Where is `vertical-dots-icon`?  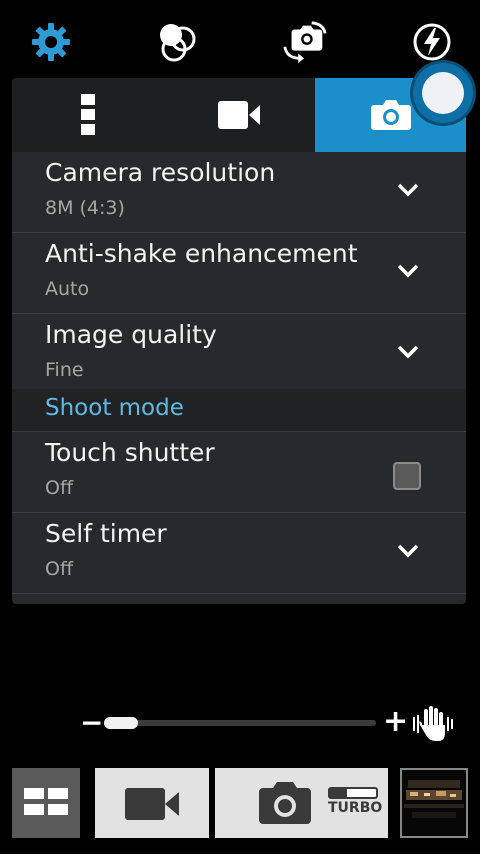
vertical-dots-icon is located at coordinates (87, 114).